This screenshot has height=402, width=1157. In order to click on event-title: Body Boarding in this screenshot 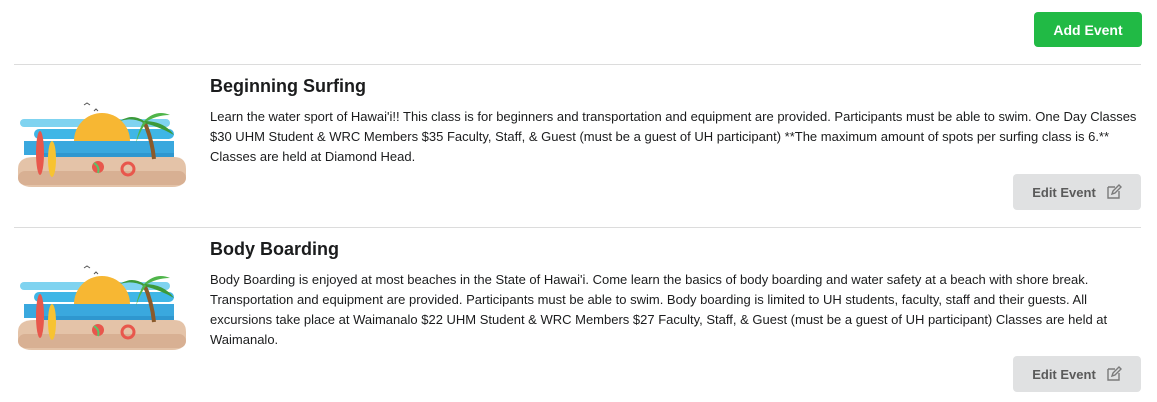, I will do `click(274, 249)`.